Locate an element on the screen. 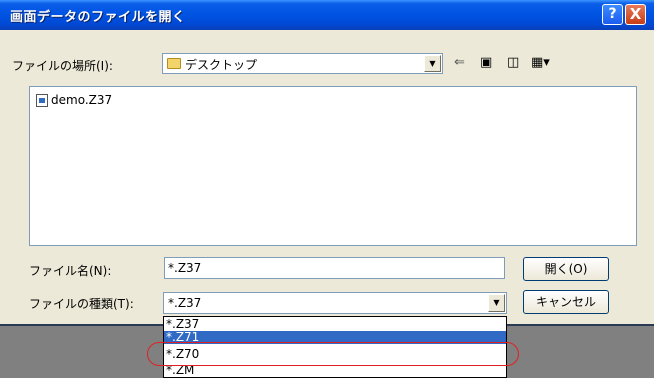  filename-label: ファイル名(N): is located at coordinates (70, 271).